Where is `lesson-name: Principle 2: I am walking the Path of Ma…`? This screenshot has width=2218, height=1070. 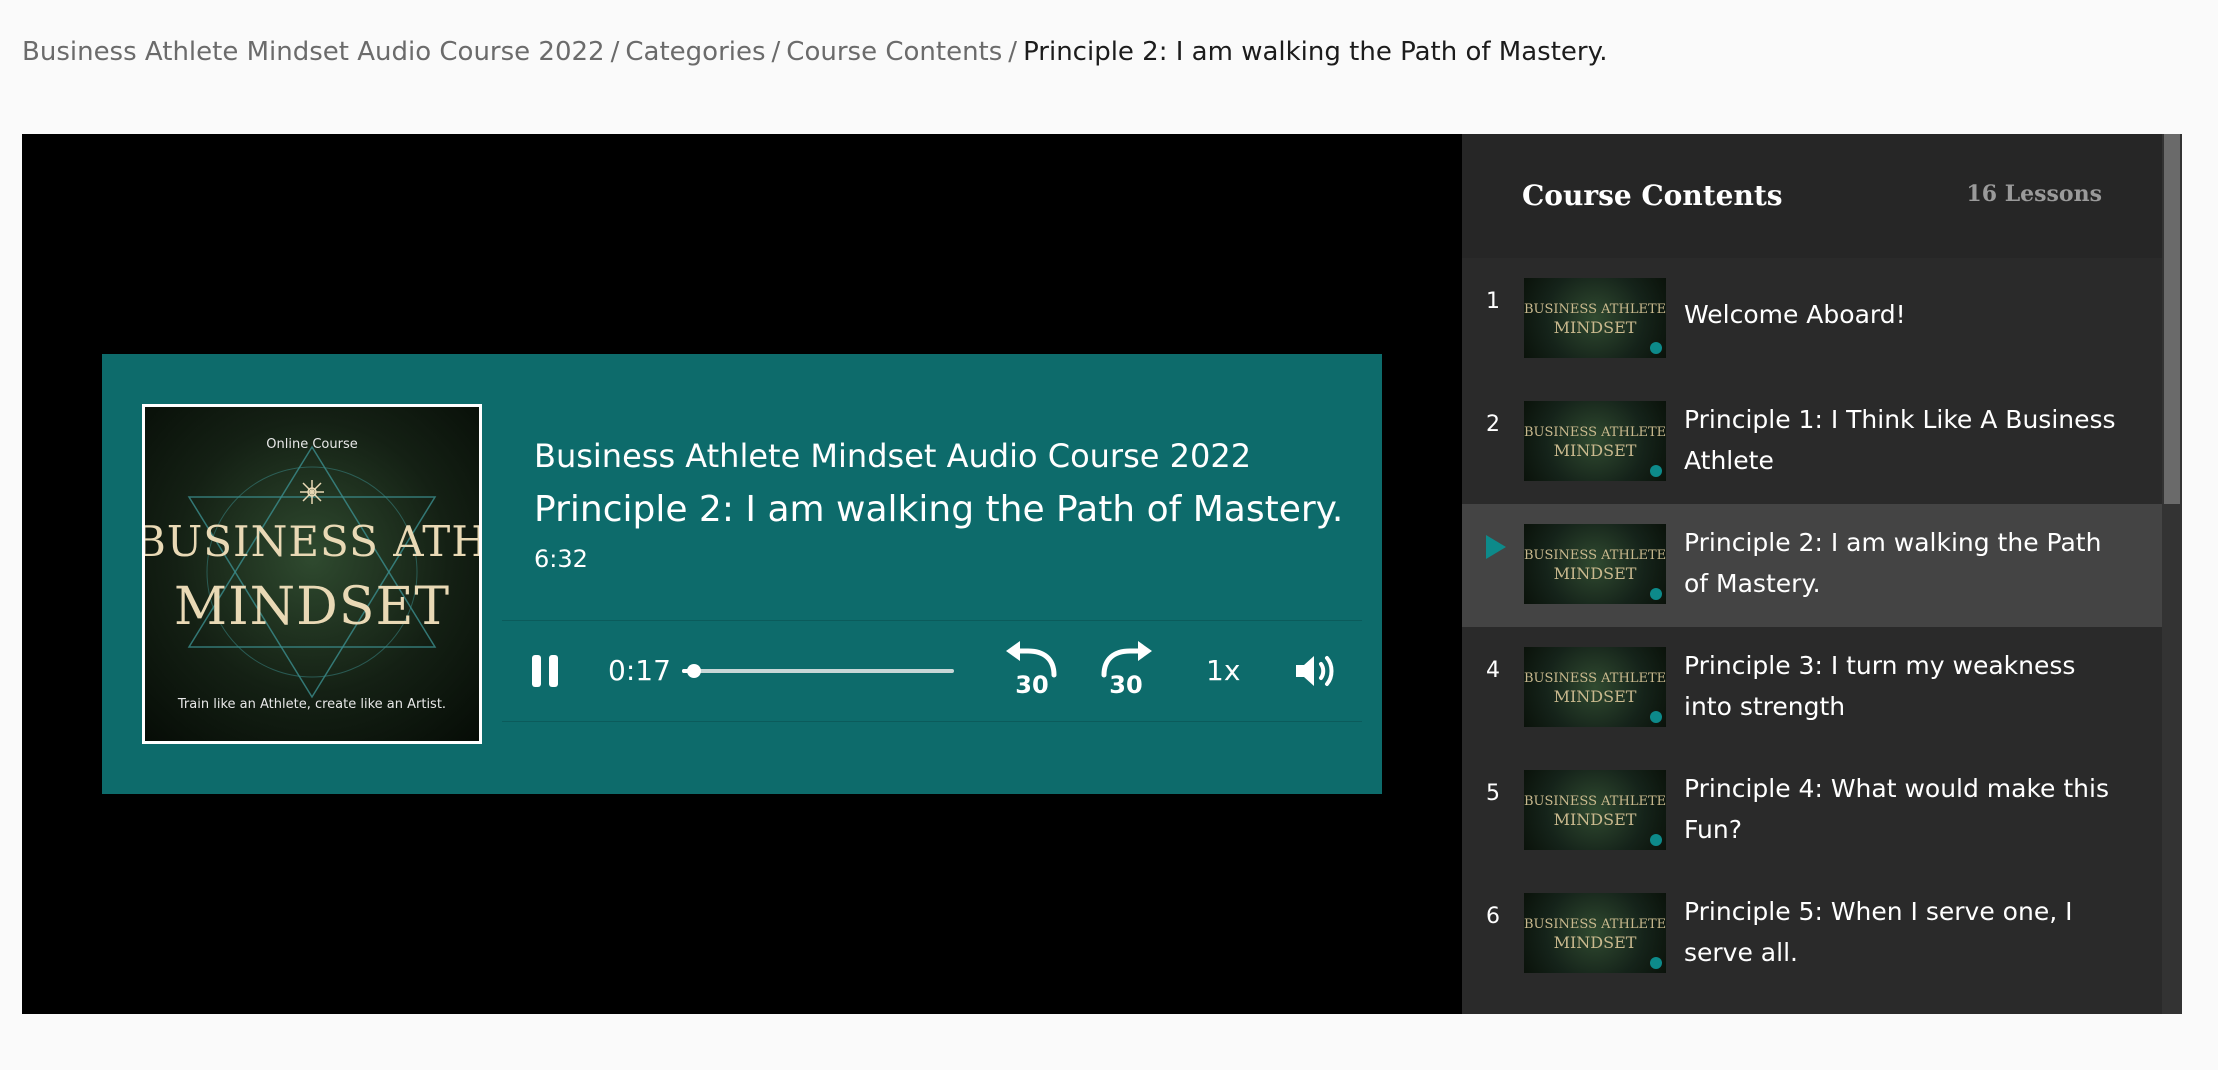
lesson-name: Principle 2: I am walking the Path of Ma… is located at coordinates (939, 509).